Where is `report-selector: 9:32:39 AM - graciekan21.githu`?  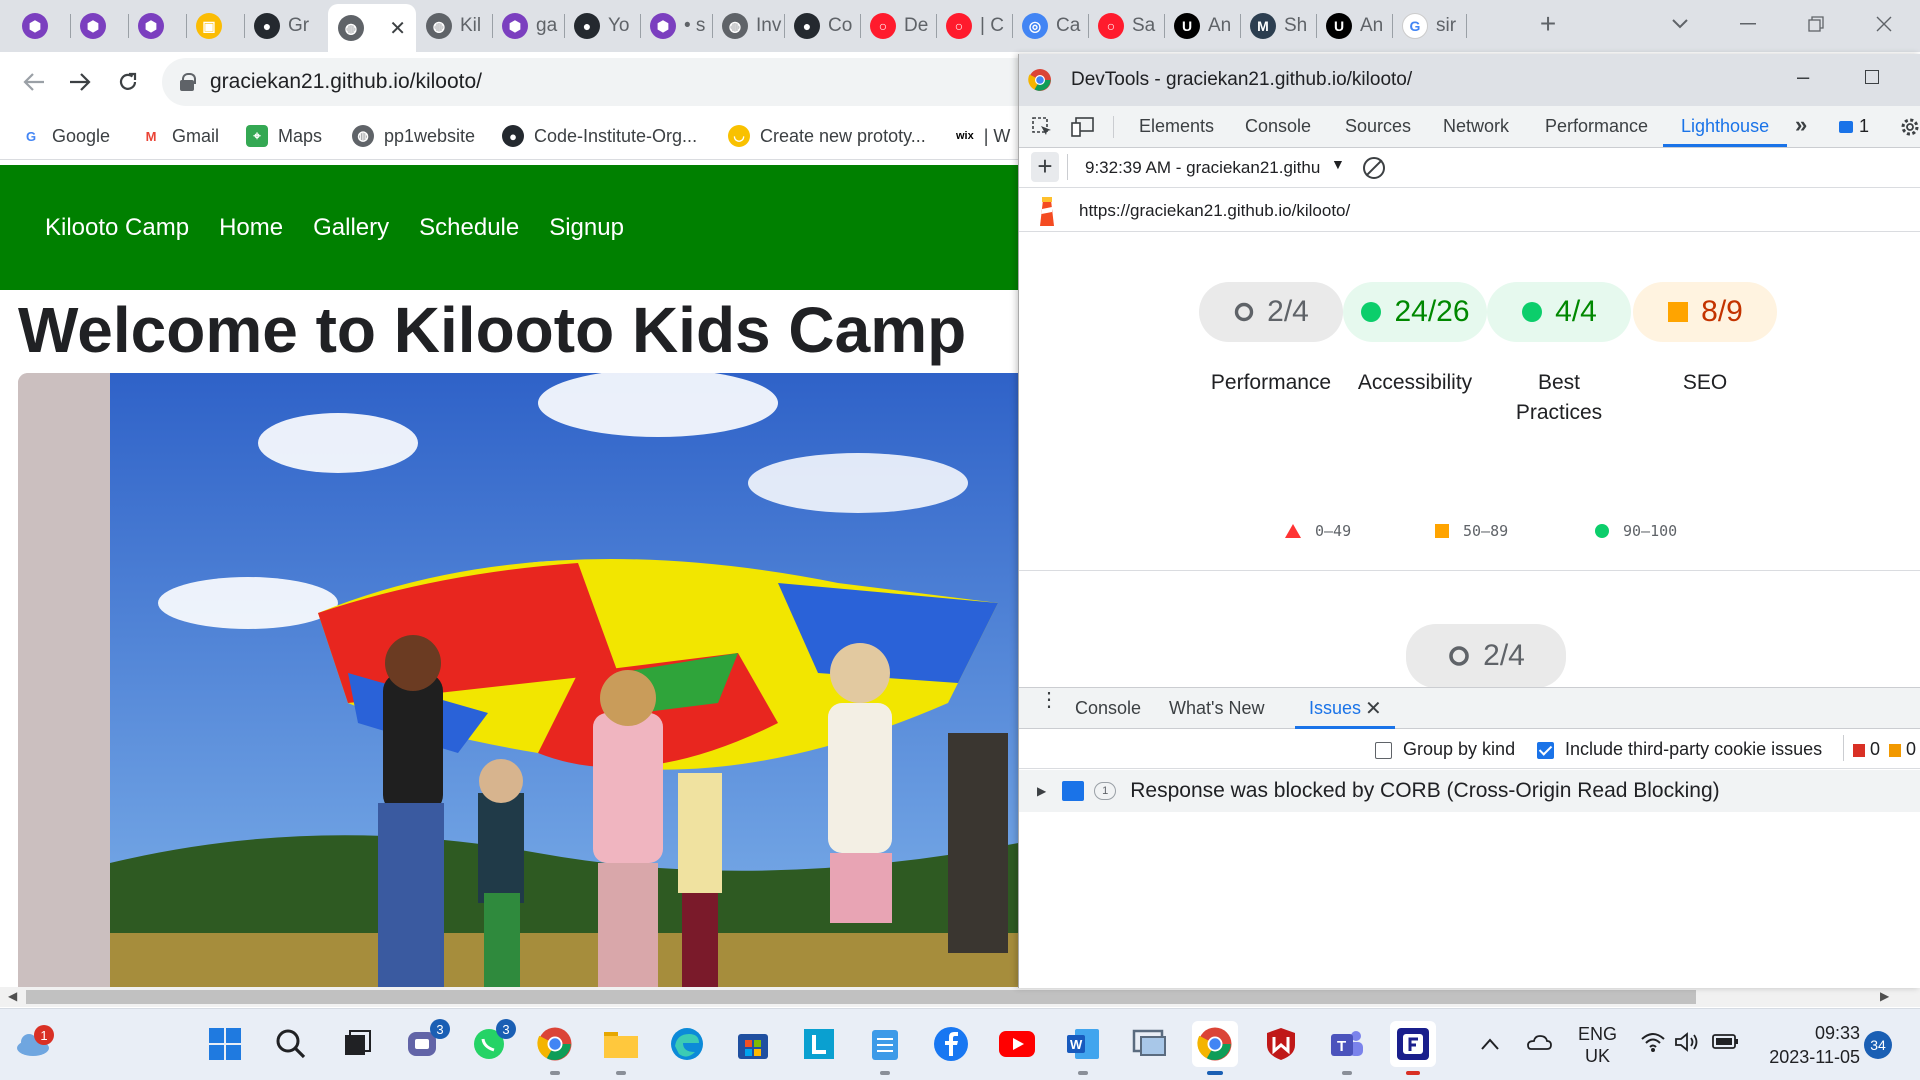
report-selector: 9:32:39 AM - graciekan21.githu is located at coordinates (1202, 168).